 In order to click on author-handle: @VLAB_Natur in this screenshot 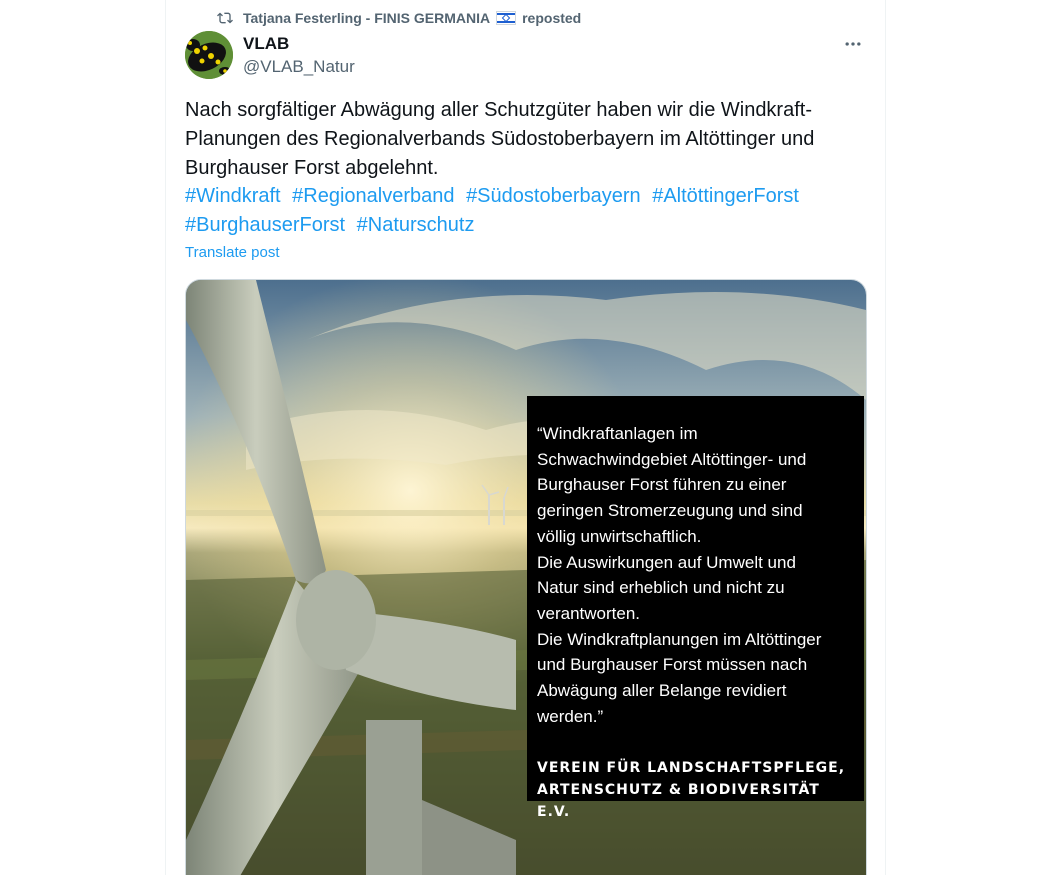, I will do `click(299, 67)`.